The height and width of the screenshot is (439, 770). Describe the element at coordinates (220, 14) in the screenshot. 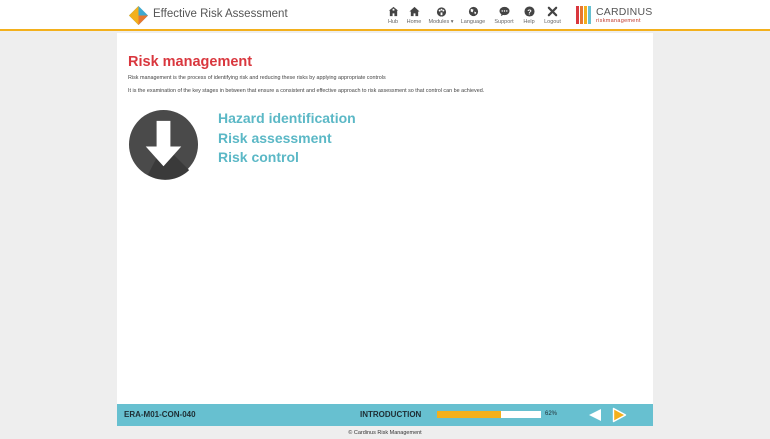

I see `app-title: Effective Risk Assessment` at that location.